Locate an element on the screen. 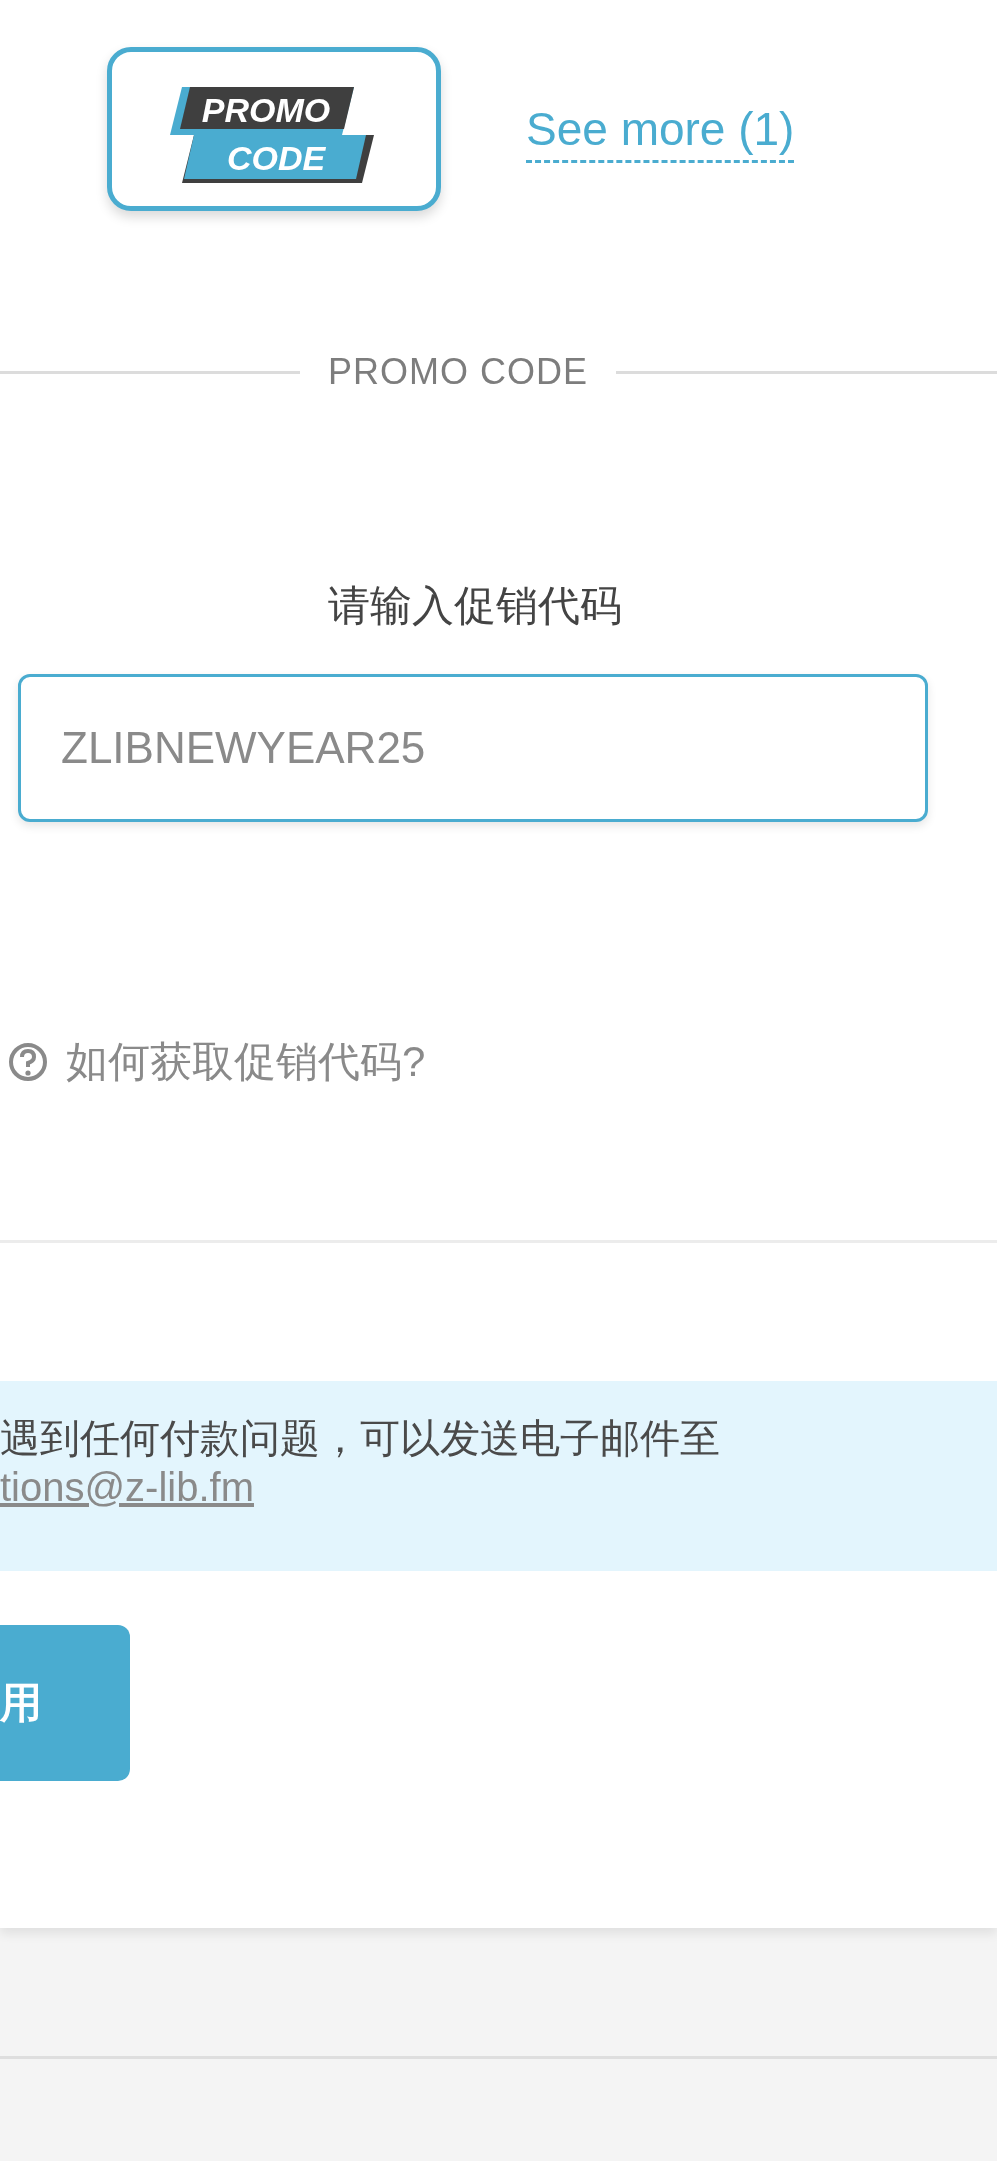 This screenshot has height=2161, width=997. logo-text: PROMO is located at coordinates (266, 110).